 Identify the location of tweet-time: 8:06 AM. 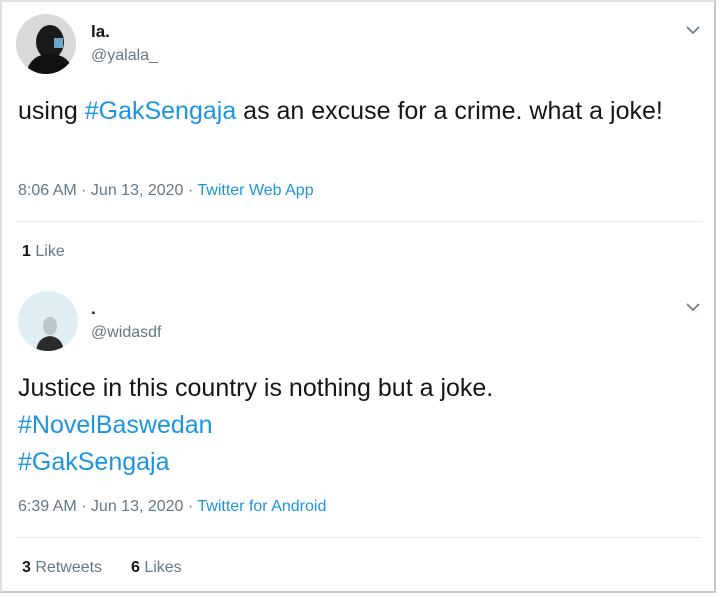
(47, 190).